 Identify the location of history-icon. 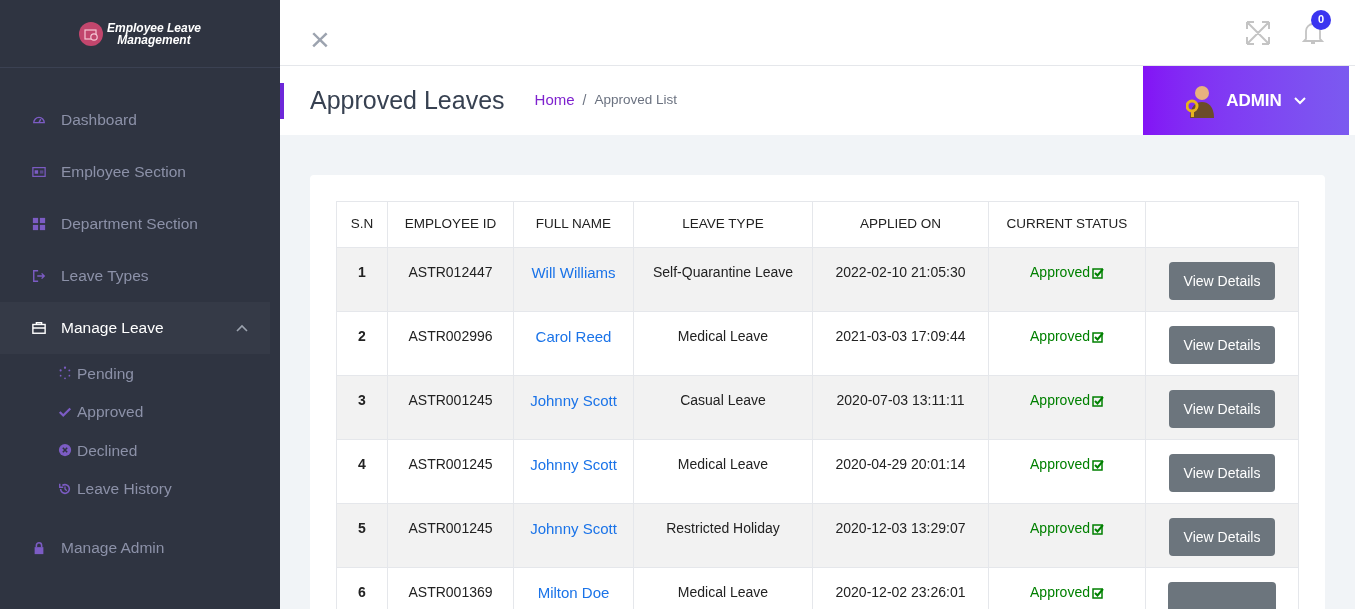
(65, 488).